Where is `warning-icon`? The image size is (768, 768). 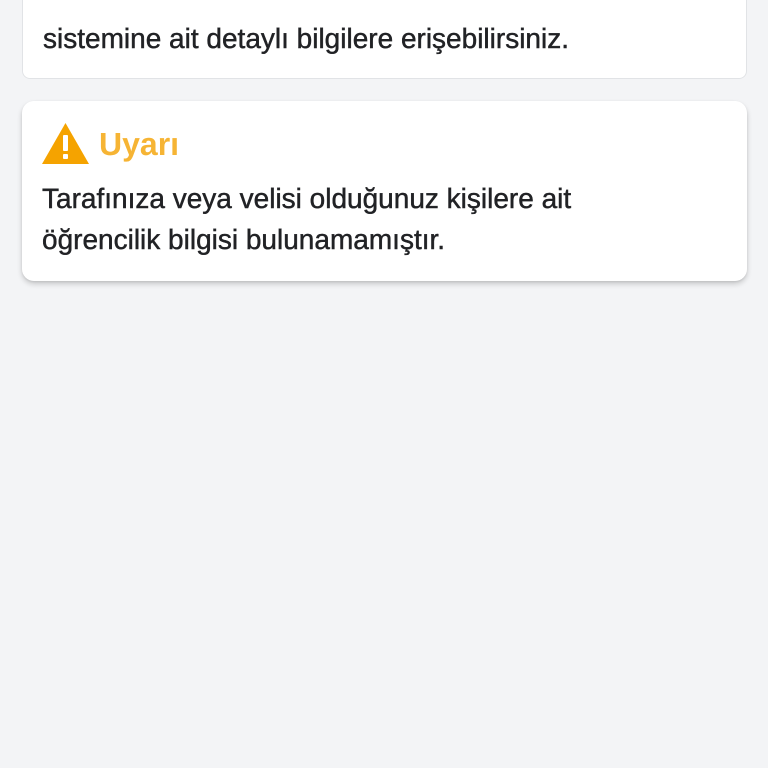
warning-icon is located at coordinates (65, 143).